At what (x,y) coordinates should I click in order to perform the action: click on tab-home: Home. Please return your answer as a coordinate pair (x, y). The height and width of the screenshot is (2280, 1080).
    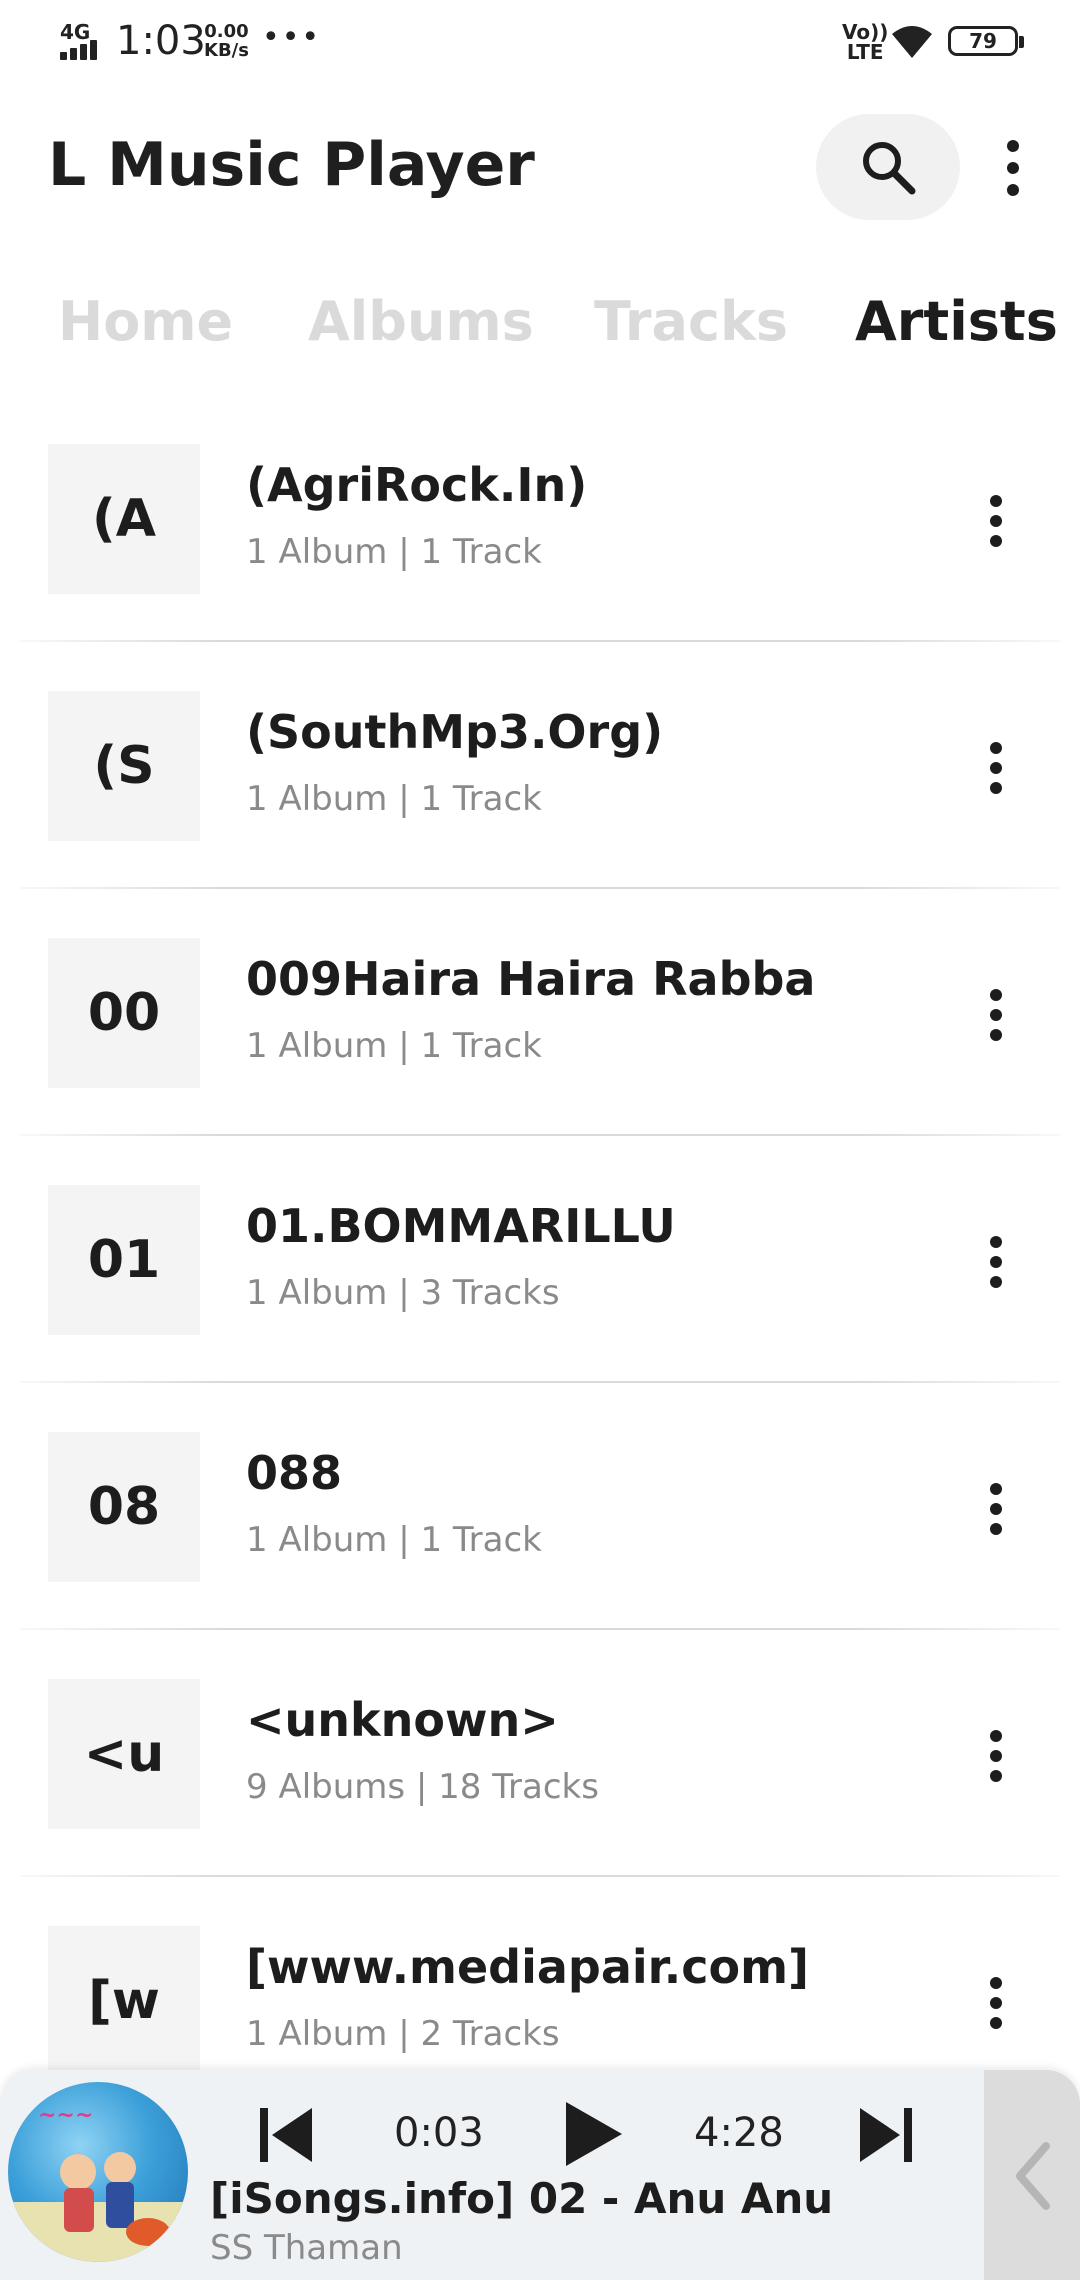
    Looking at the image, I should click on (145, 321).